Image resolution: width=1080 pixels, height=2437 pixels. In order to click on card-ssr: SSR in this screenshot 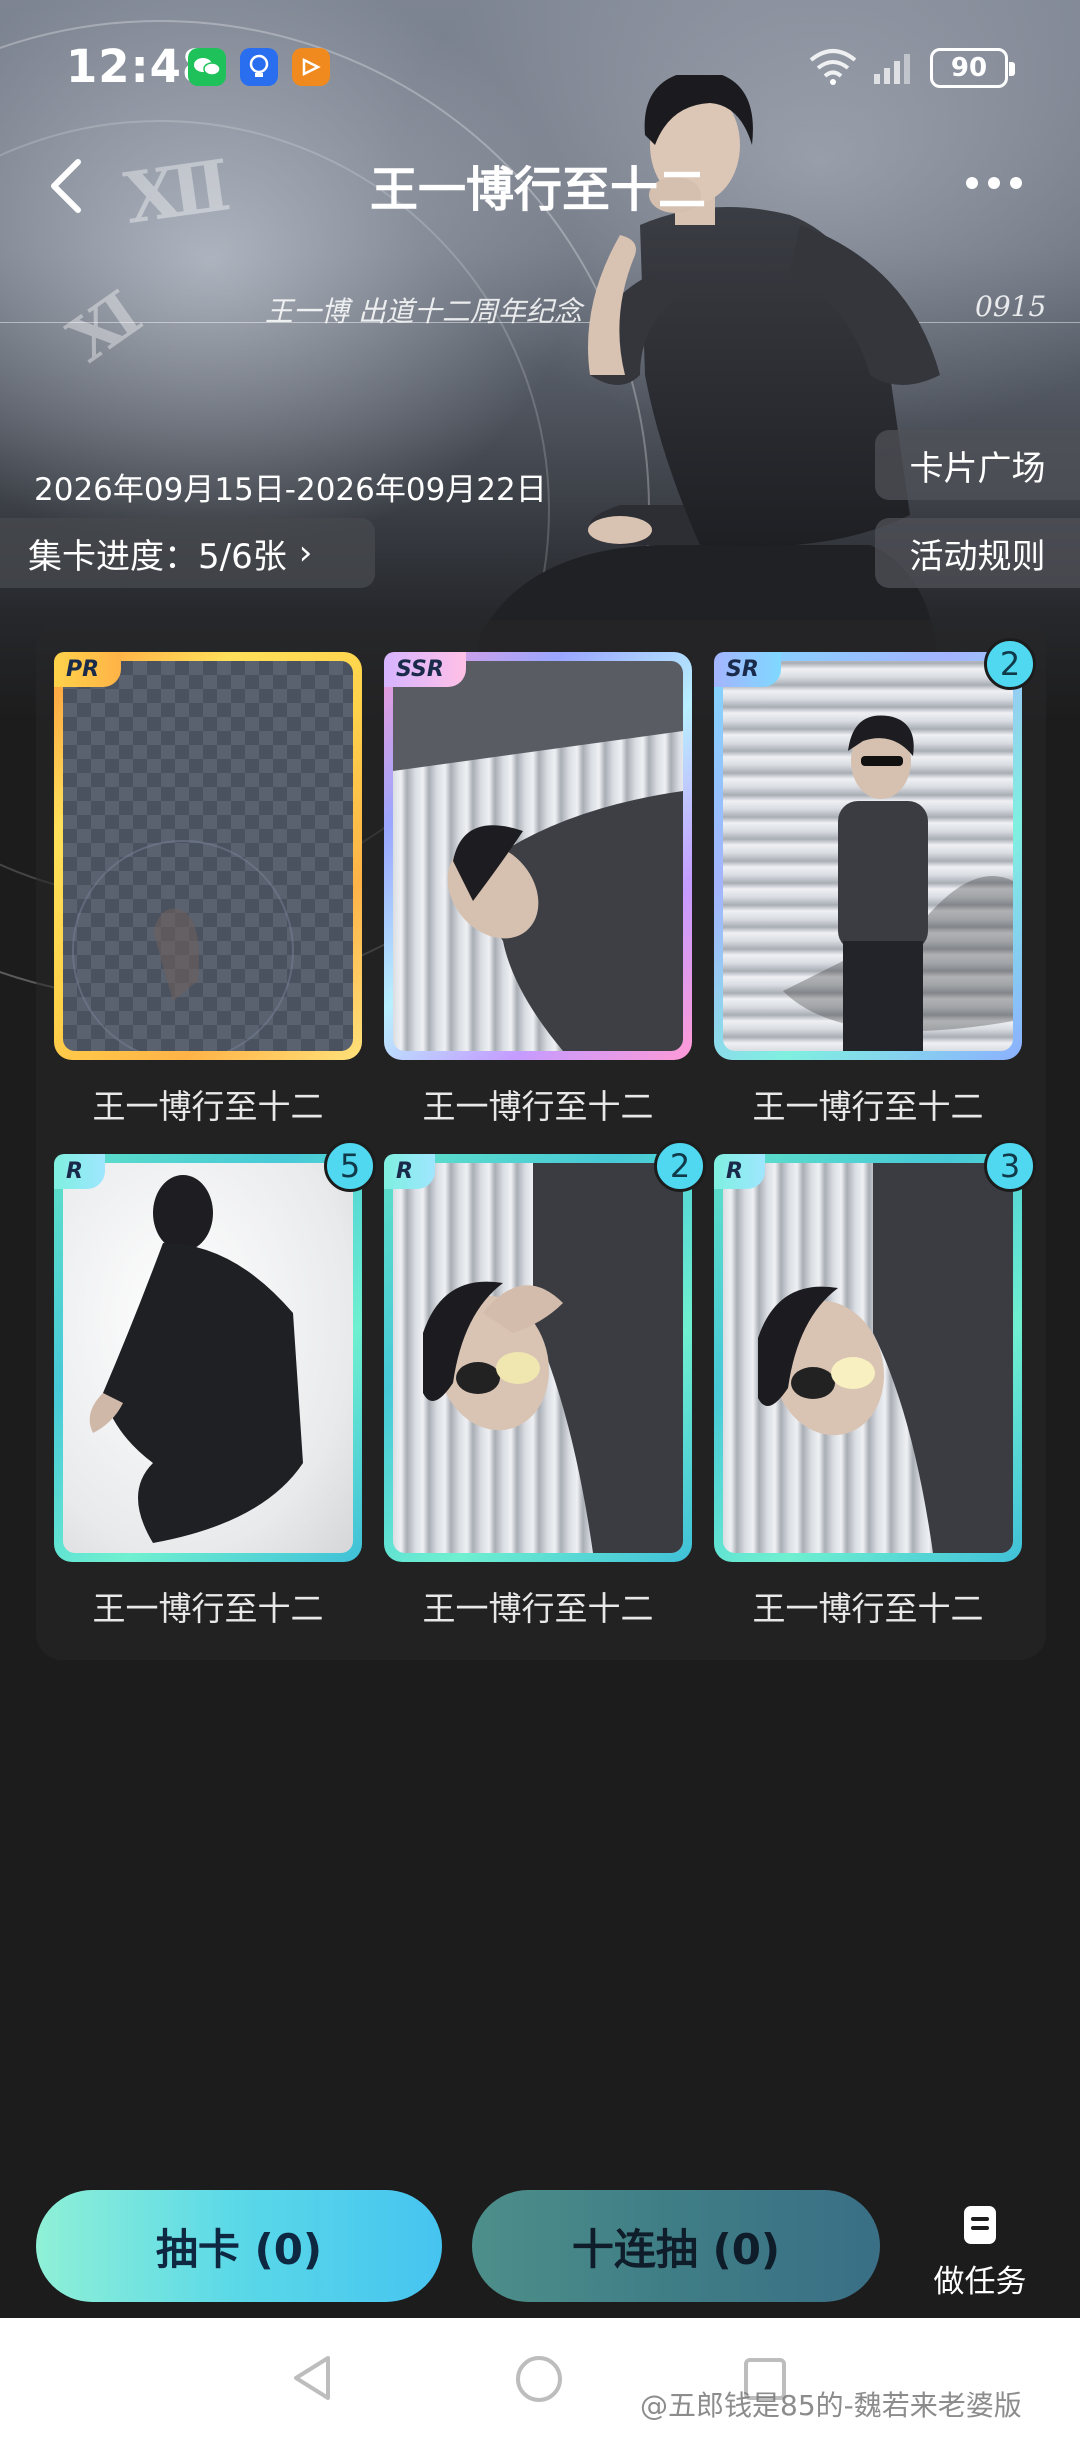, I will do `click(538, 856)`.